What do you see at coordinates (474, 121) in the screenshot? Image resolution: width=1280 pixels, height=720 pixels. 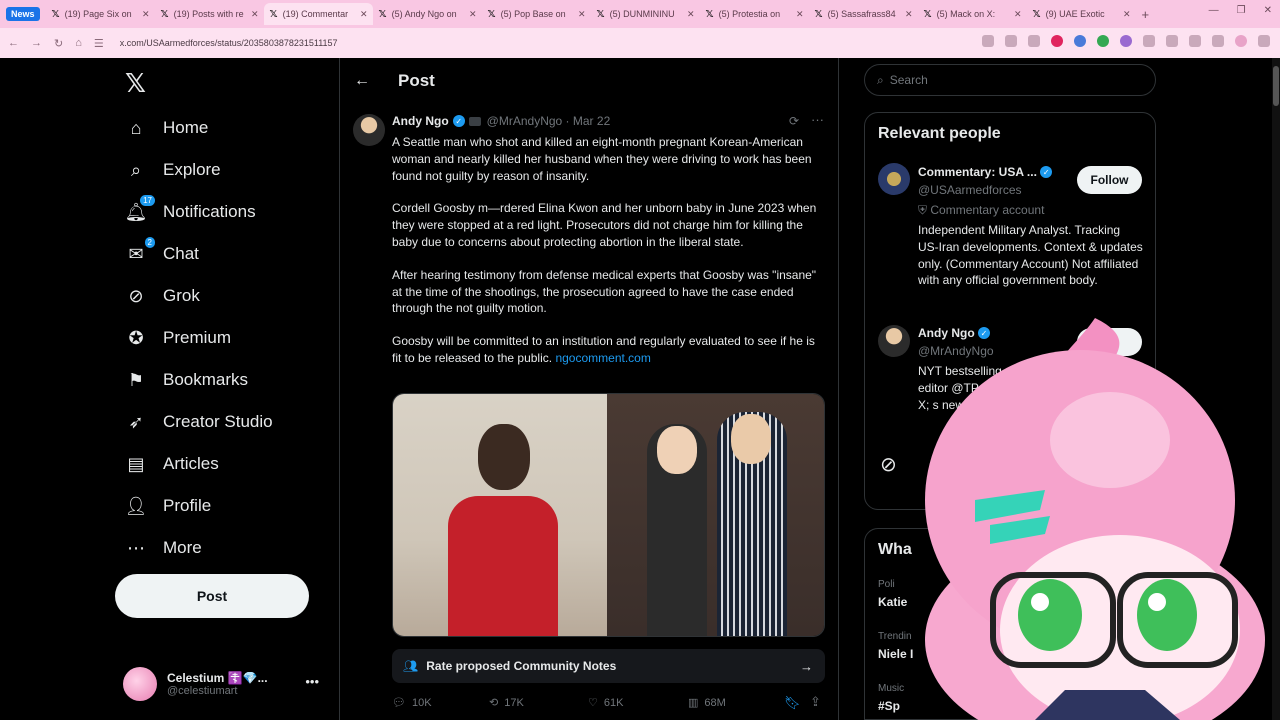 I see `affiliation-icon` at bounding box center [474, 121].